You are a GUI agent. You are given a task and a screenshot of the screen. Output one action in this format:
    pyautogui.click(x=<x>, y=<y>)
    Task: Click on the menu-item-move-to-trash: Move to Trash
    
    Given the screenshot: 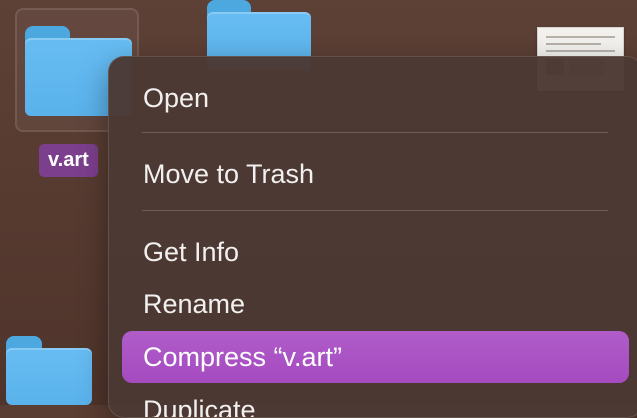 What is the action you would take?
    pyautogui.click(x=375, y=174)
    